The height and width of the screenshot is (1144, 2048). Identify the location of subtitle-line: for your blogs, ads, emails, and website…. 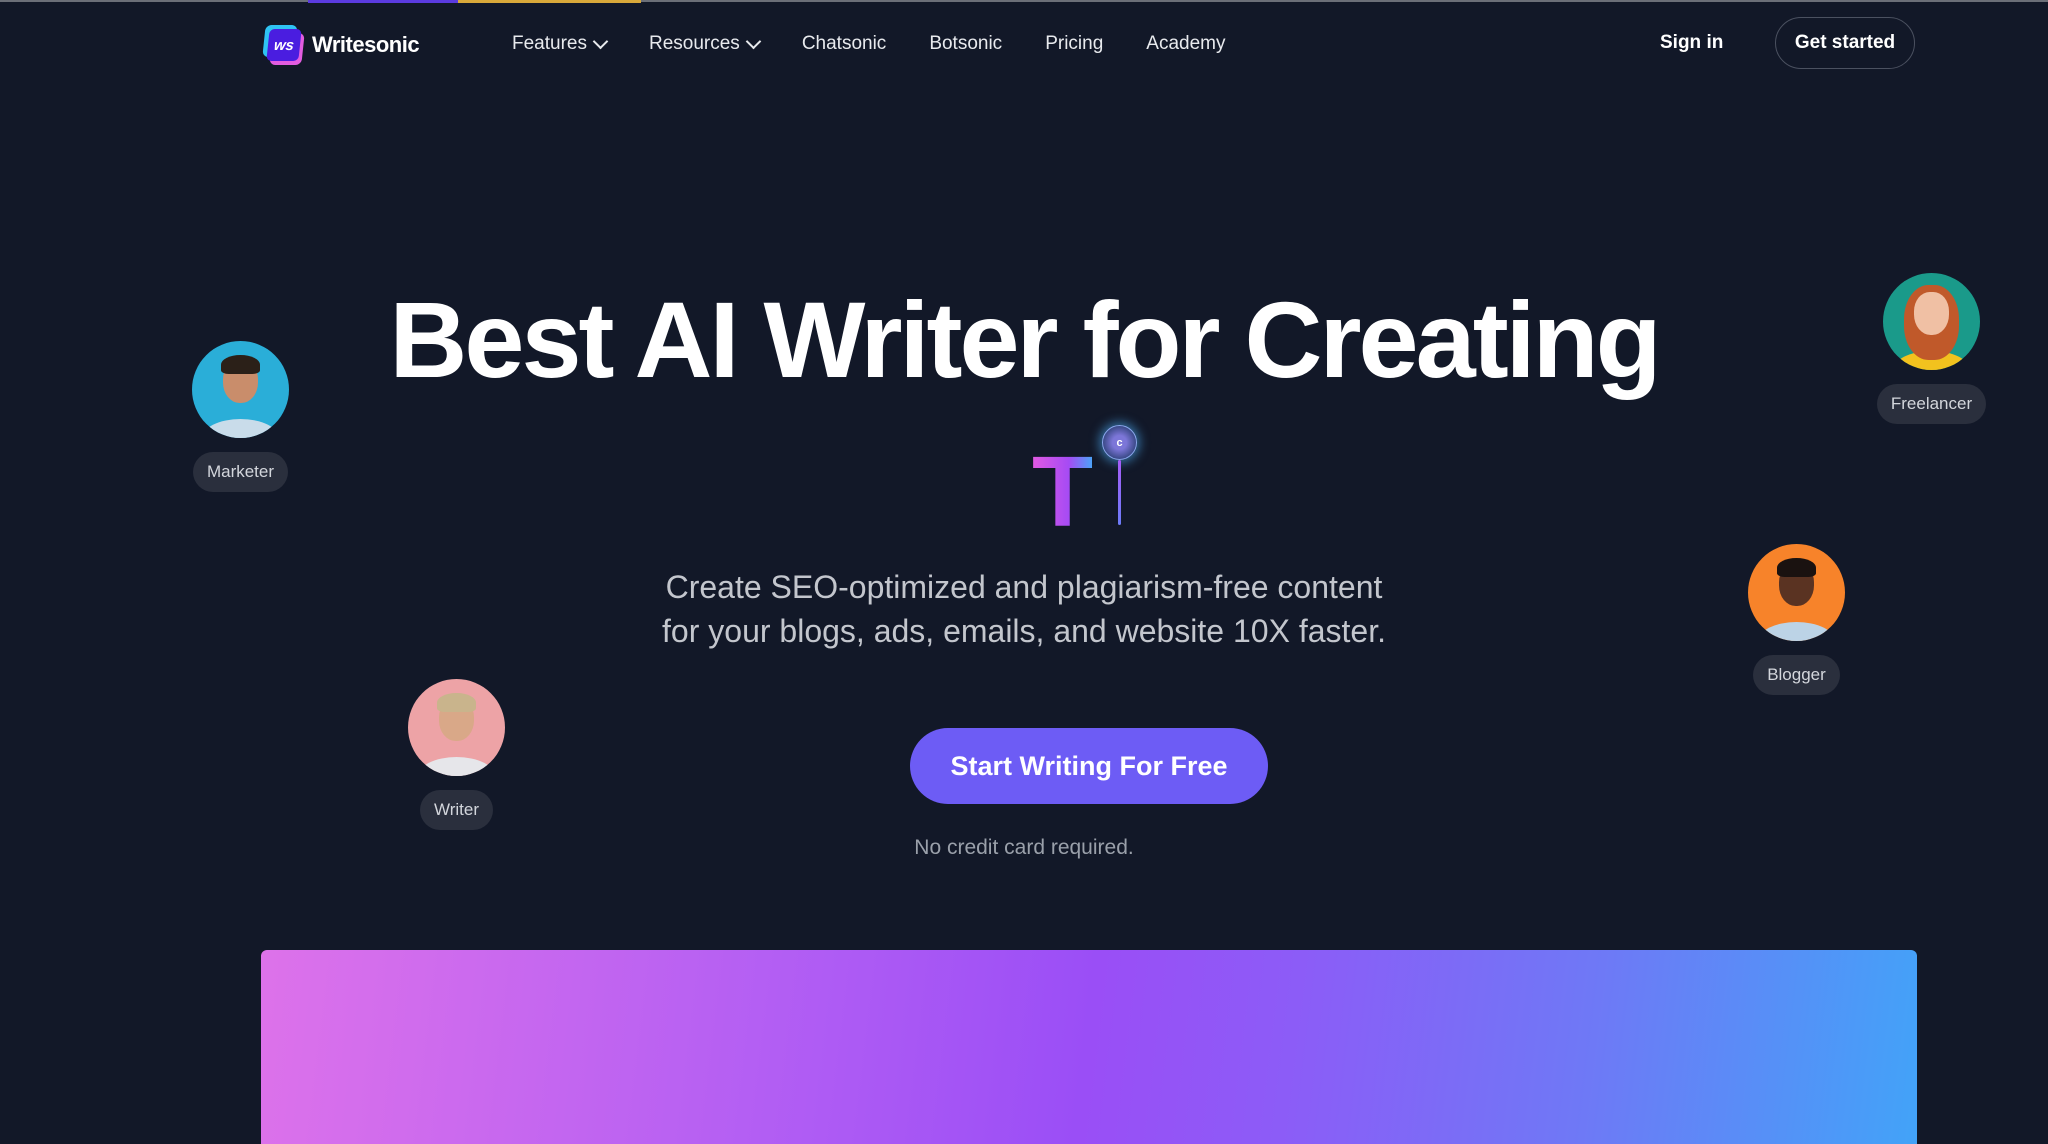
(1024, 631).